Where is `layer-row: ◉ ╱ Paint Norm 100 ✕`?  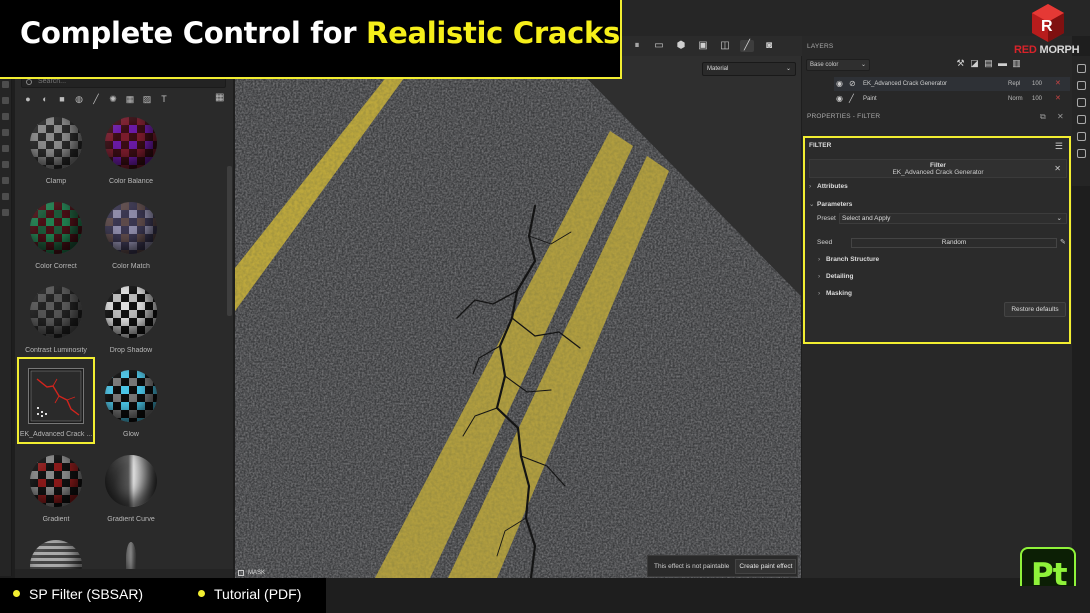
layer-row: ◉ ╱ Paint Norm 100 ✕ is located at coordinates (952, 99).